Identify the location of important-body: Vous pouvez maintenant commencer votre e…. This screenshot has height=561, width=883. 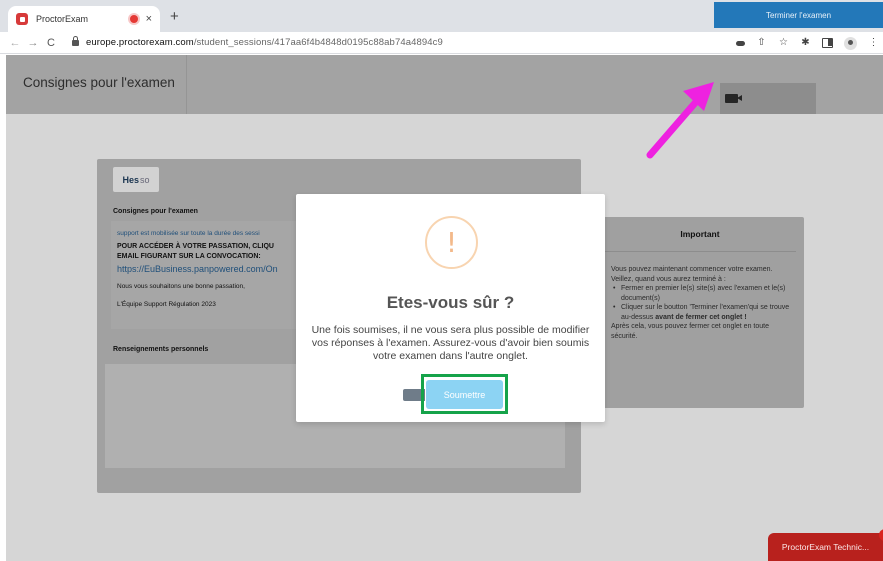
(703, 303).